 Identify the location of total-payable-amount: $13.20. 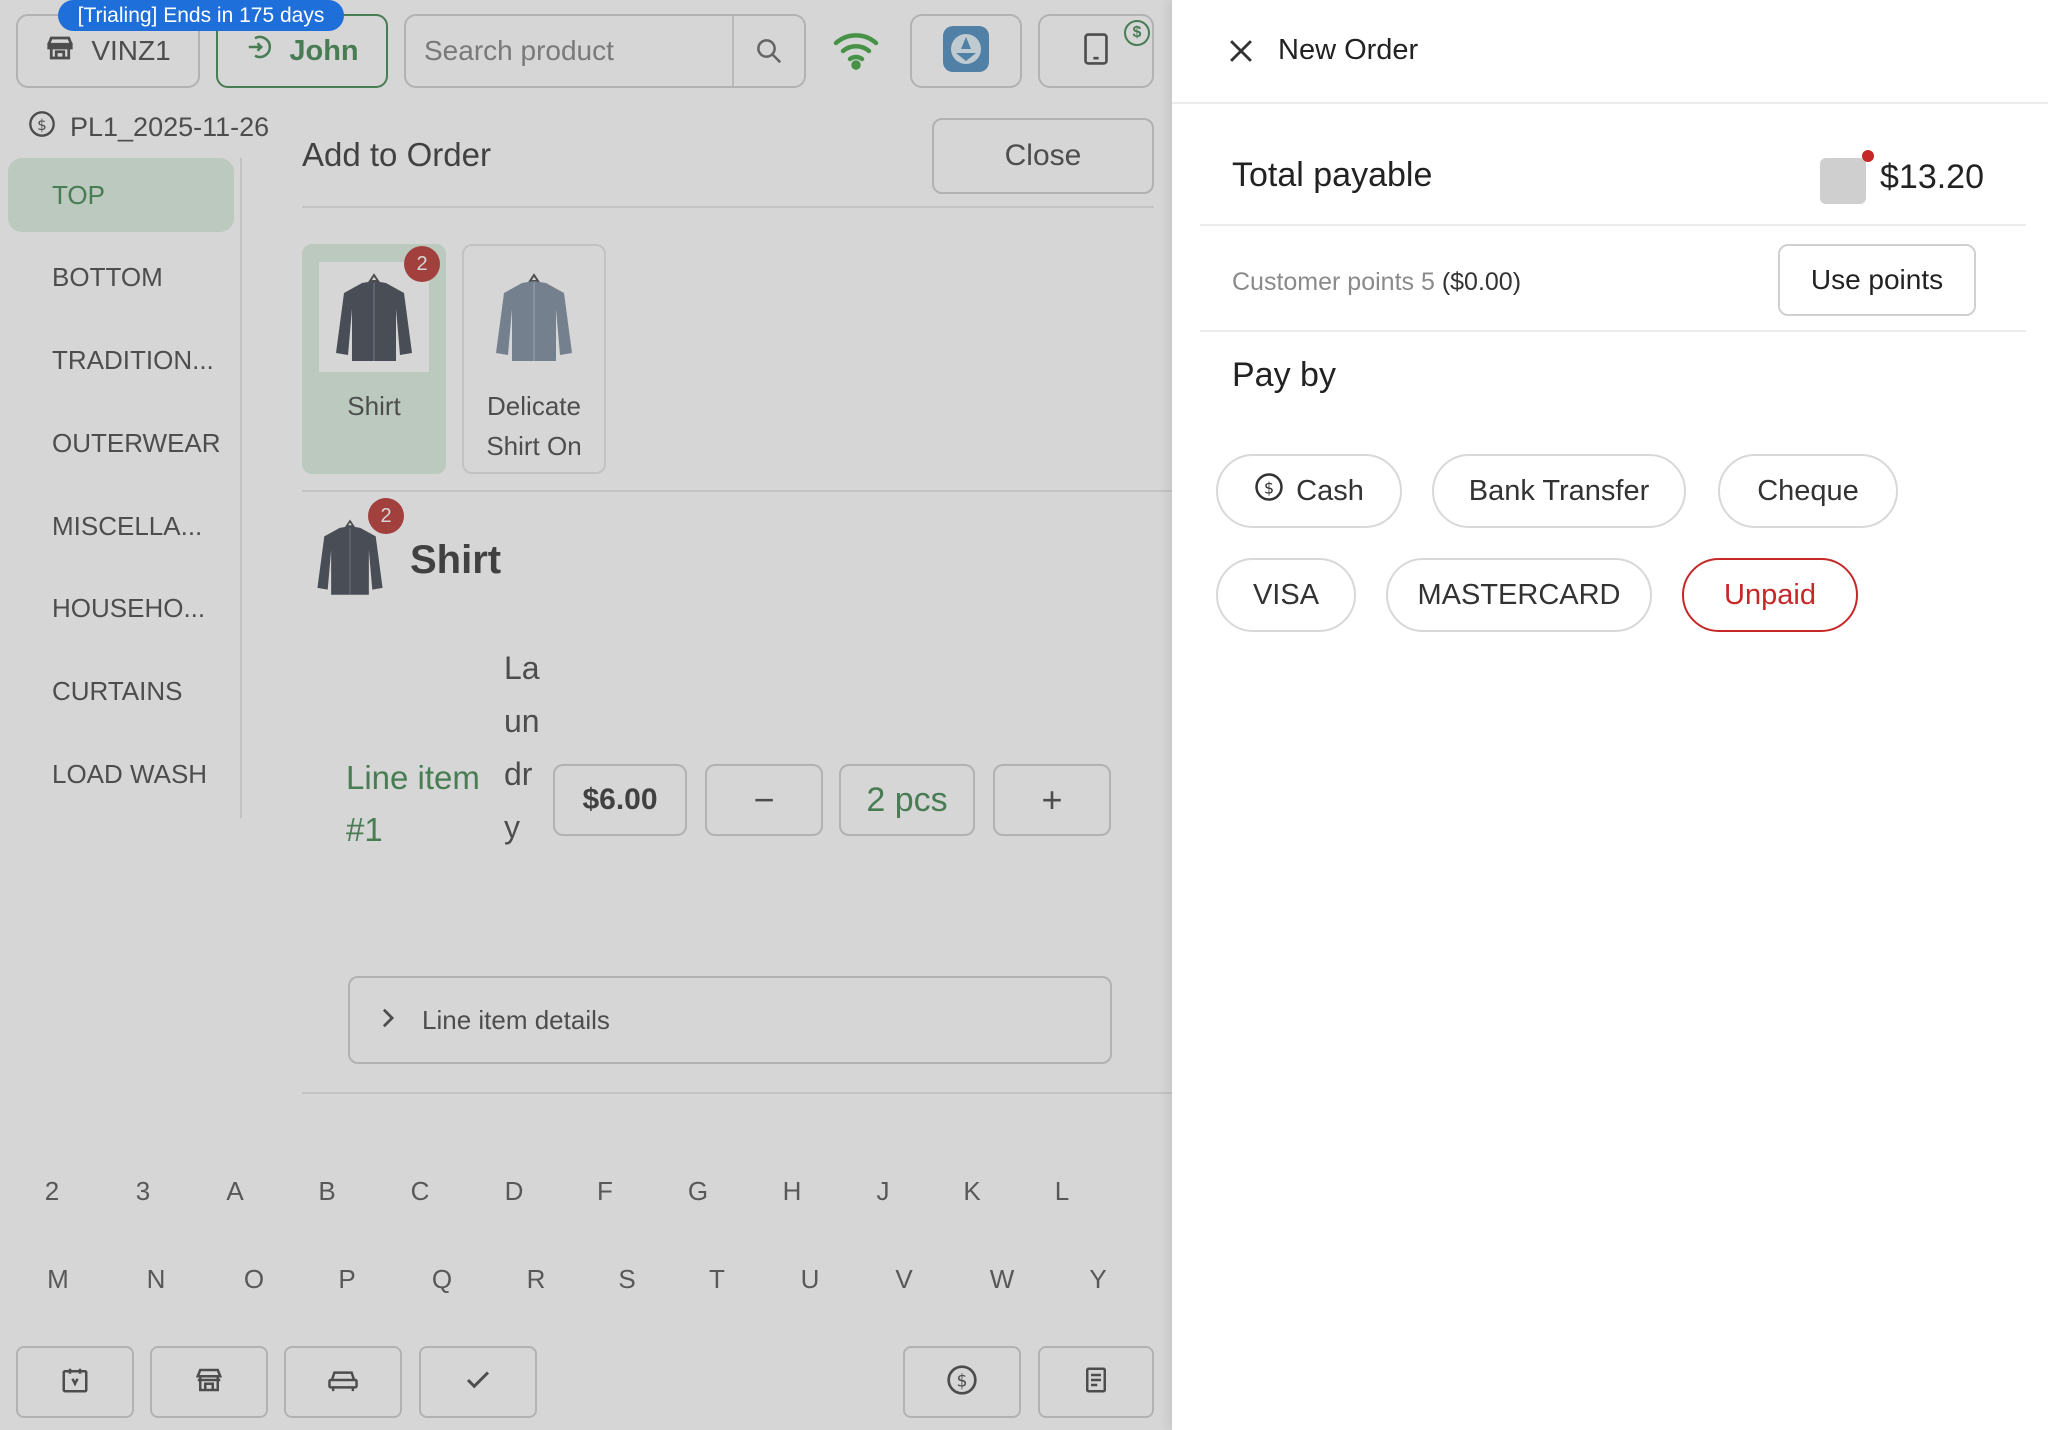
(1932, 177).